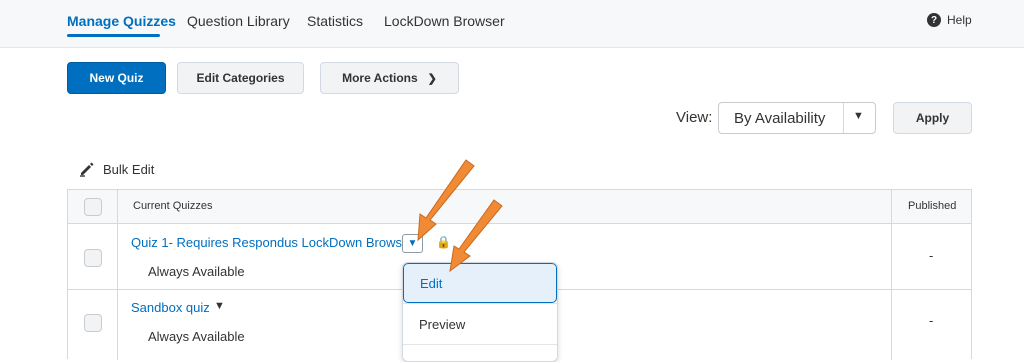 This screenshot has height=362, width=1024. I want to click on help-link: ? Help, so click(949, 20).